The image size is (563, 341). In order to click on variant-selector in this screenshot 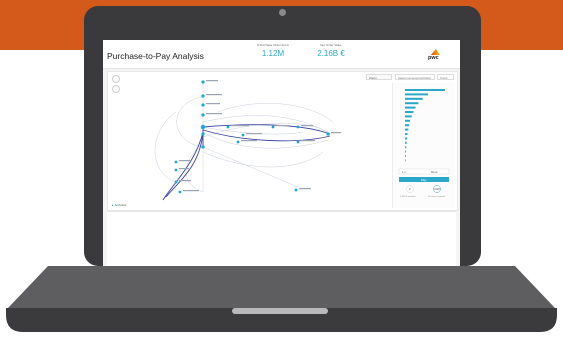, I will do `click(424, 171)`.